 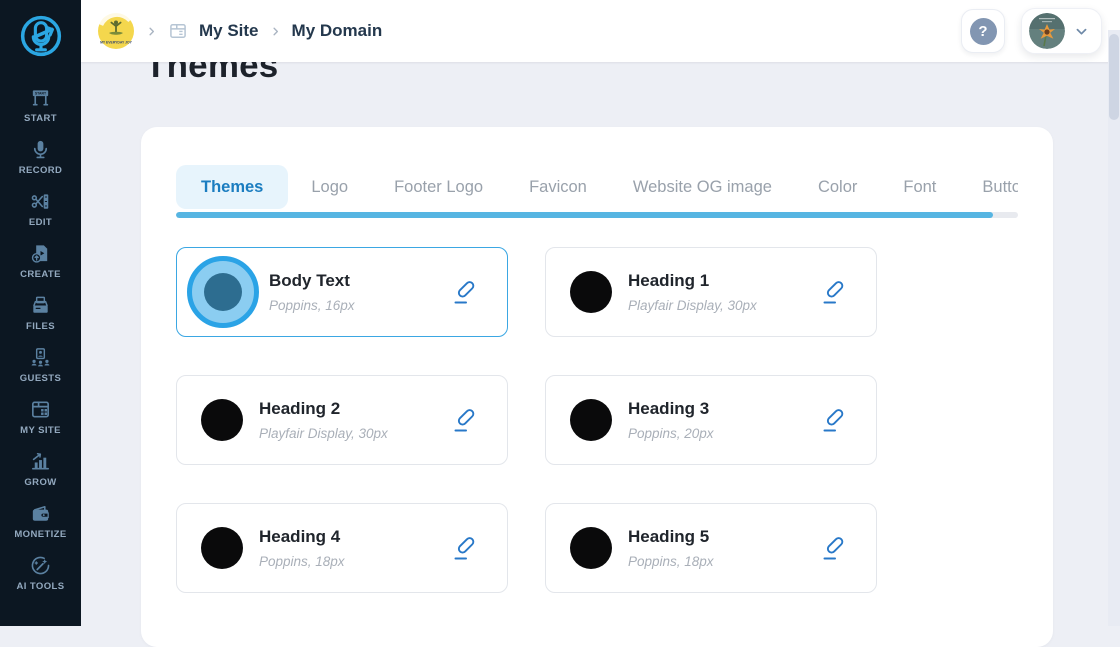 What do you see at coordinates (837, 187) in the screenshot?
I see `tab-color: Color` at bounding box center [837, 187].